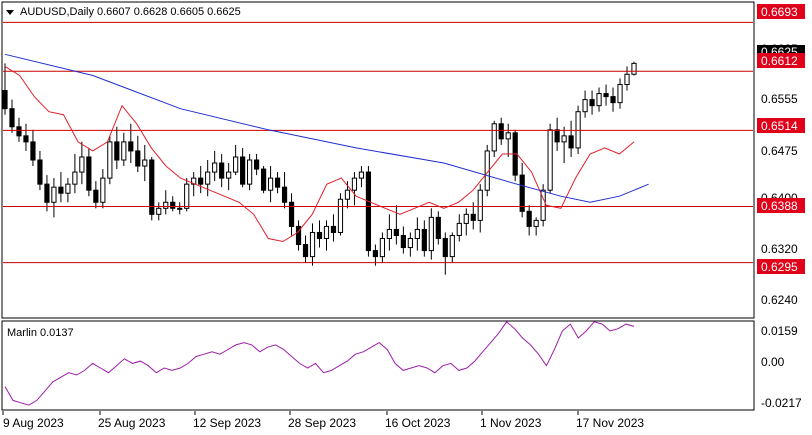 This screenshot has height=435, width=812. Describe the element at coordinates (779, 331) in the screenshot. I see `indicator-tick: 0.0159` at that location.